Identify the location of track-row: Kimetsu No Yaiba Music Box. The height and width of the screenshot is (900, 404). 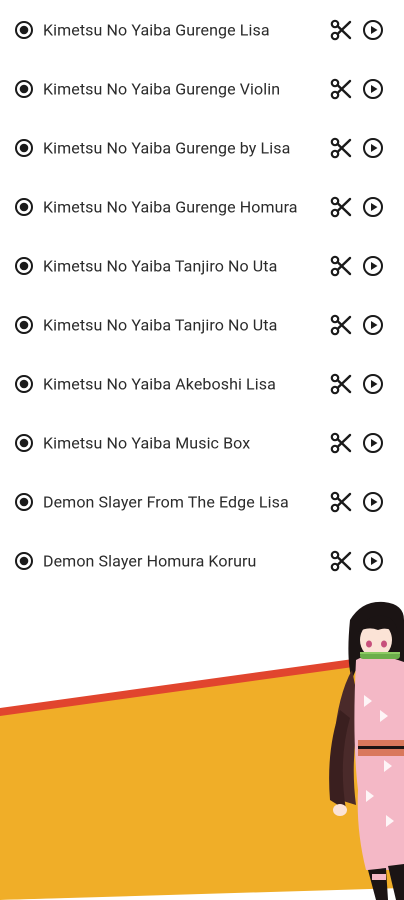
(202, 442).